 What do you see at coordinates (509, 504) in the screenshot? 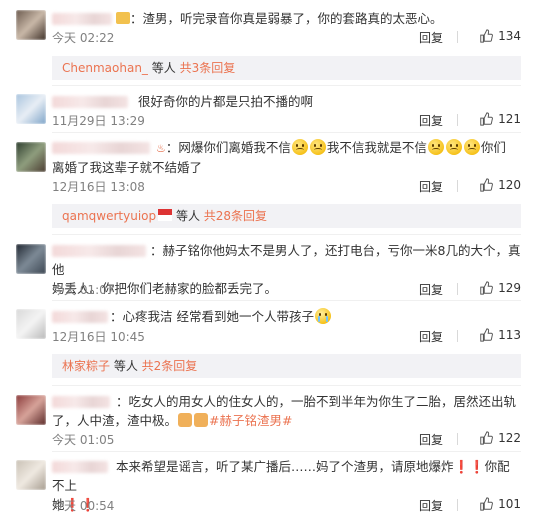
I see `like-count: 101` at bounding box center [509, 504].